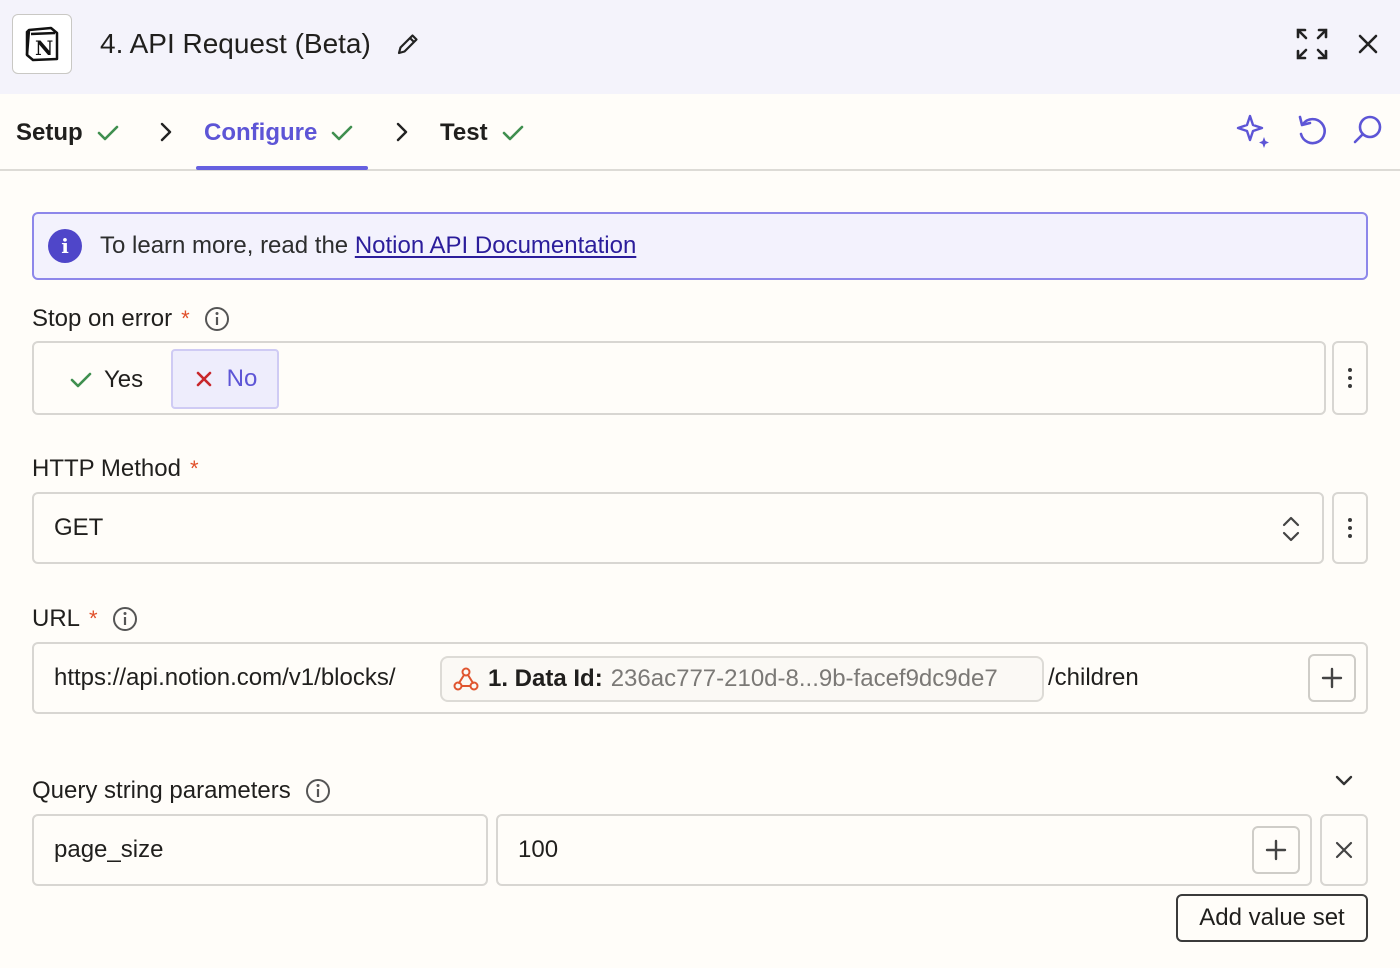 This screenshot has height=968, width=1400. I want to click on no-label: No, so click(242, 378).